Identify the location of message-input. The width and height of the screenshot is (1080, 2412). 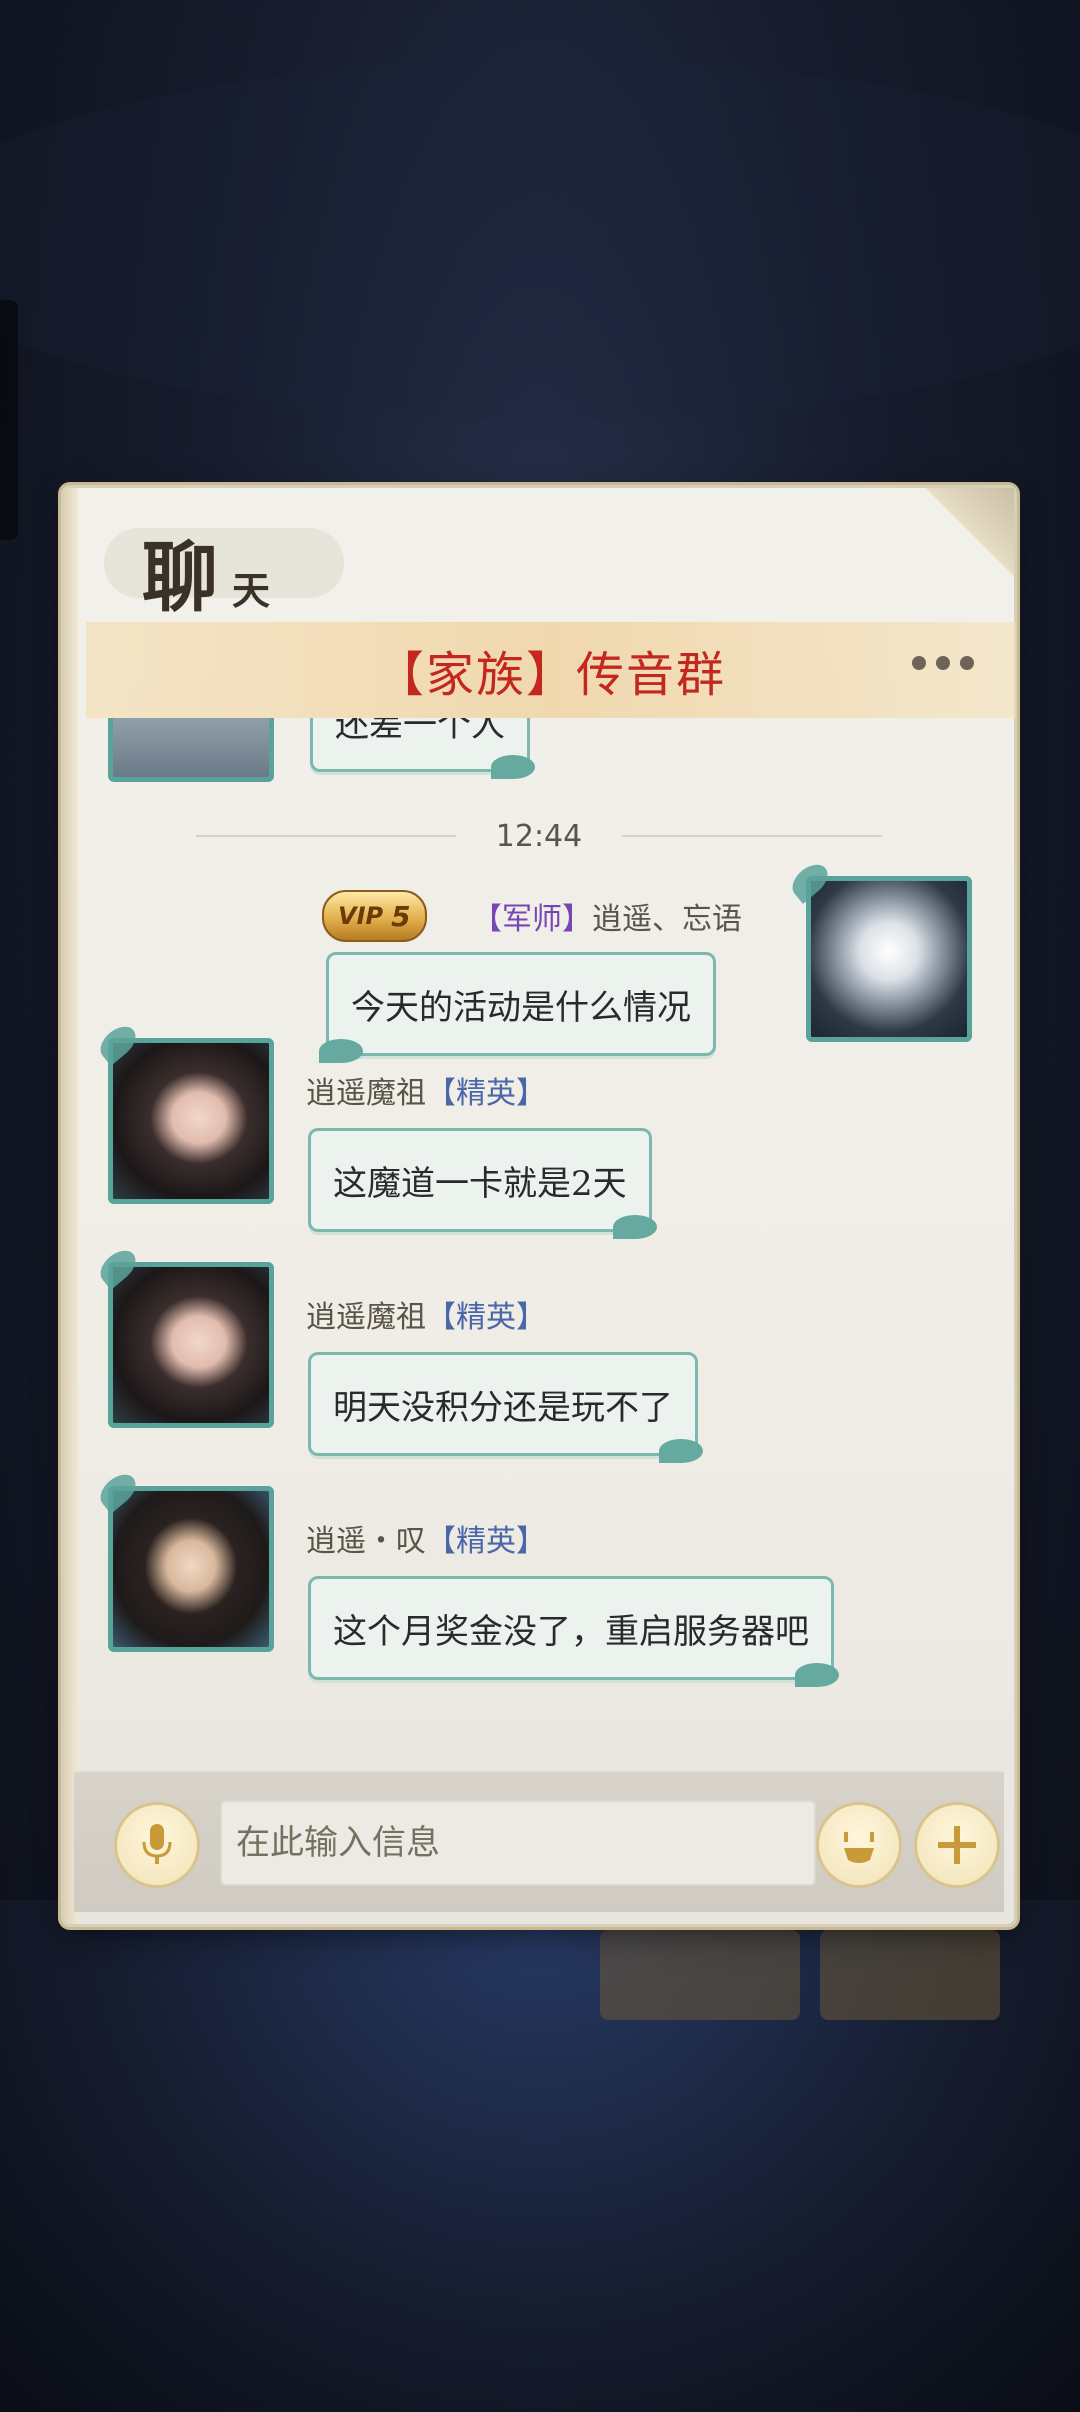
(518, 1843).